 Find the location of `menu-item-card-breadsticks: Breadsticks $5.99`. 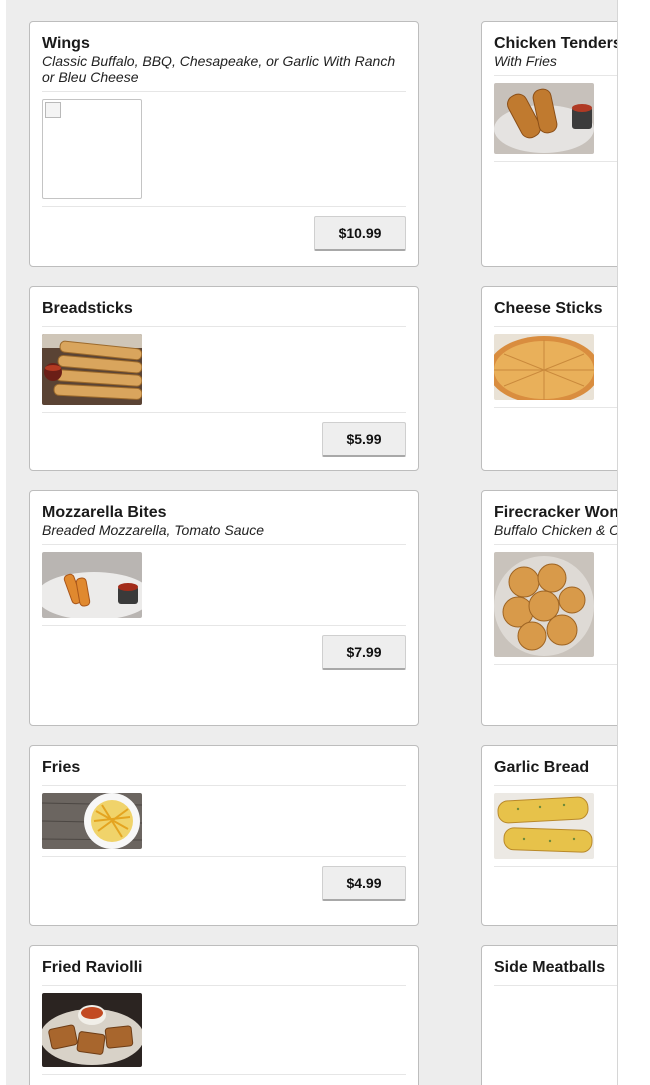

menu-item-card-breadsticks: Breadsticks $5.99 is located at coordinates (224, 378).